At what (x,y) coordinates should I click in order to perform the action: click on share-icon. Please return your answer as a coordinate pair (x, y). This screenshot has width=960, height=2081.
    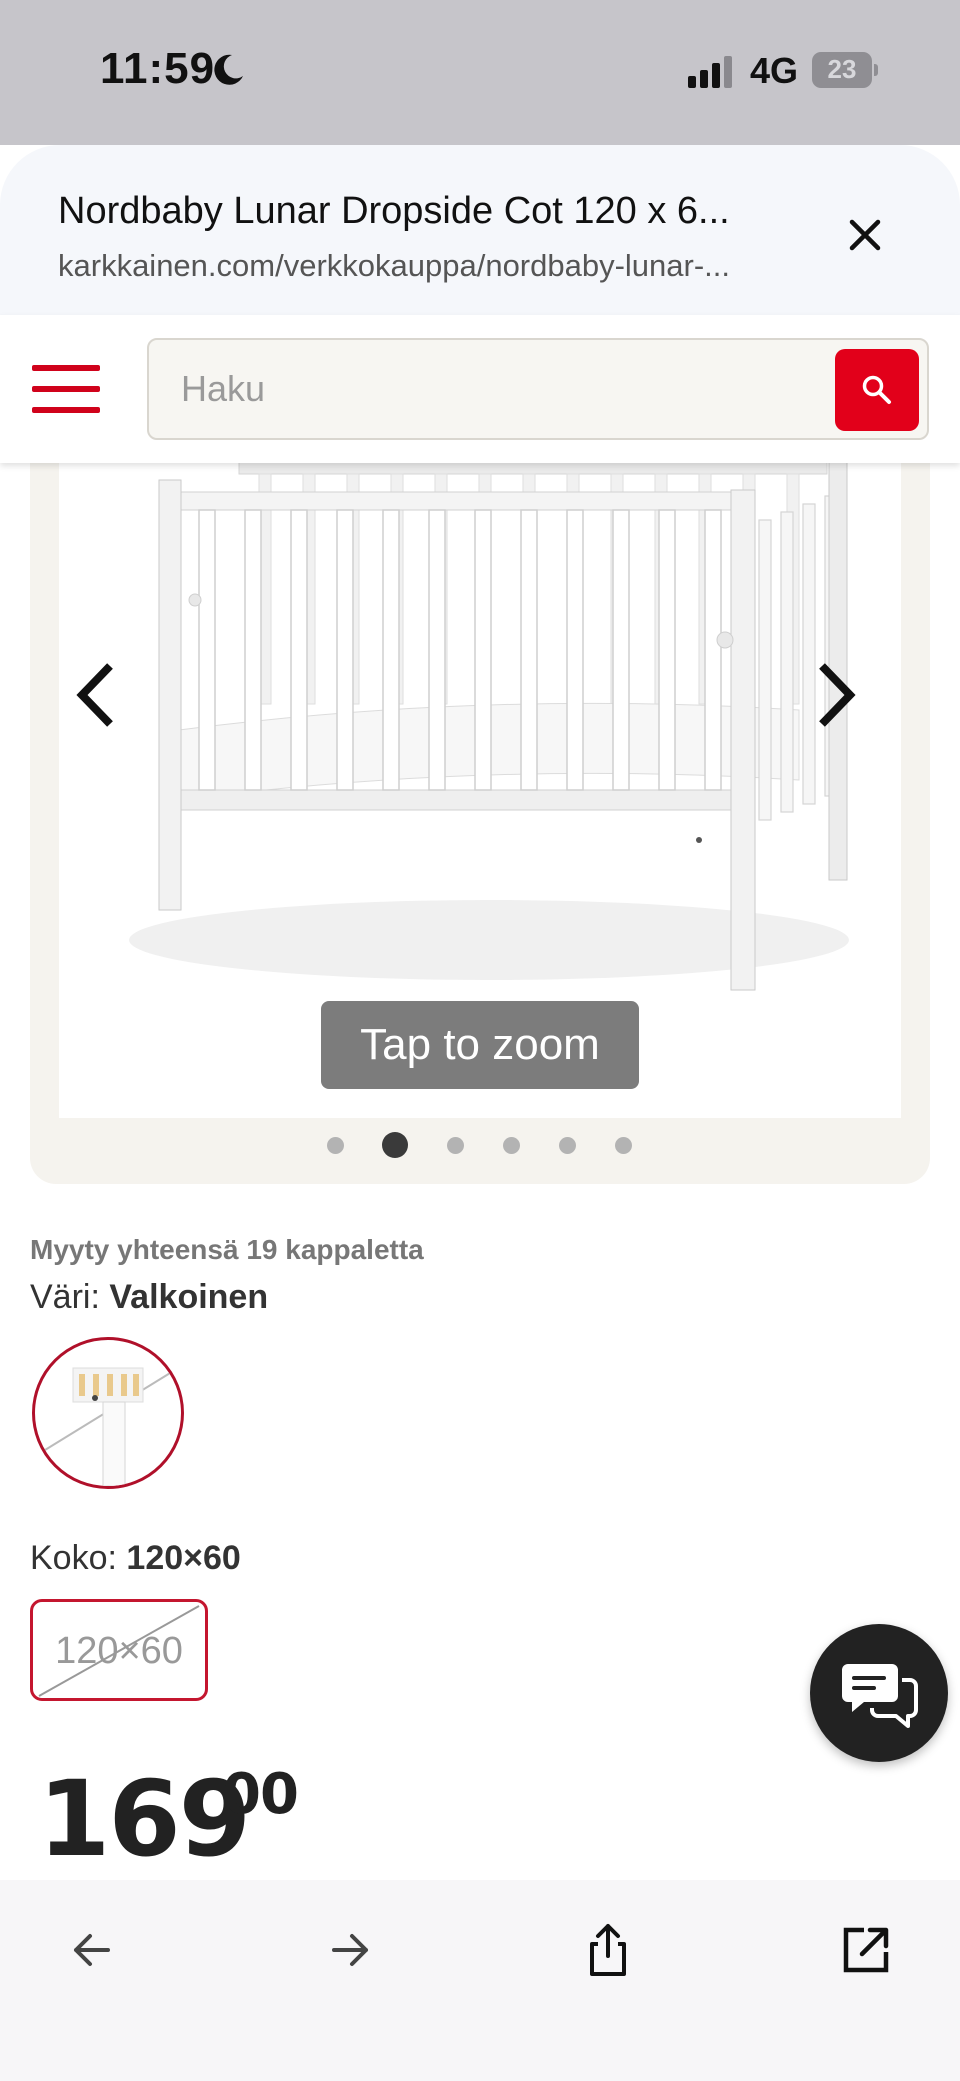
    Looking at the image, I should click on (608, 1950).